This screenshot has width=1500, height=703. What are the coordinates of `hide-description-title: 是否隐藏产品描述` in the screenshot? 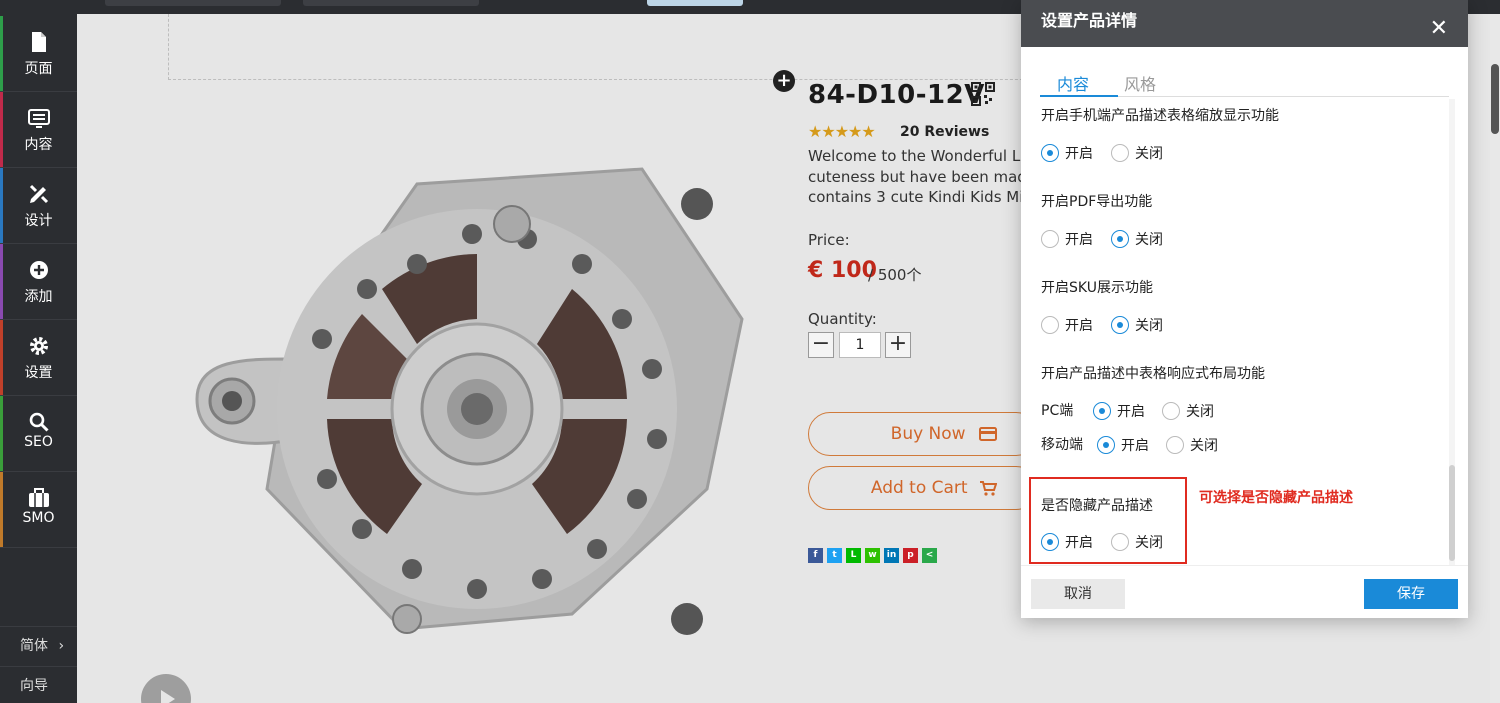 It's located at (1097, 506).